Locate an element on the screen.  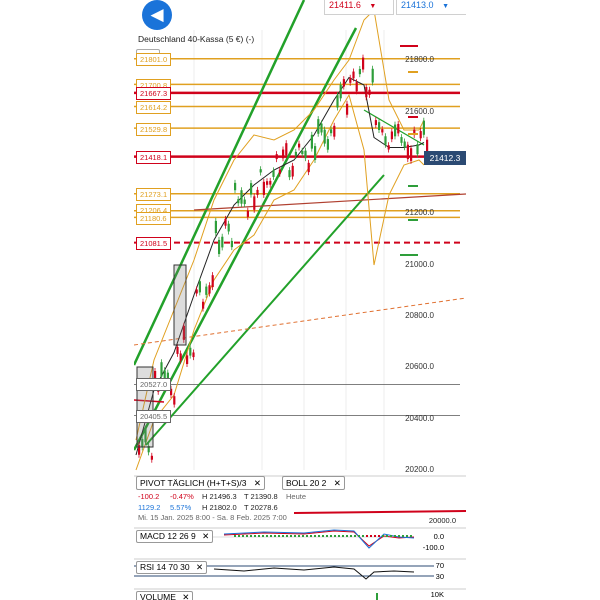
volume-bar is located at coordinates (377, 596).